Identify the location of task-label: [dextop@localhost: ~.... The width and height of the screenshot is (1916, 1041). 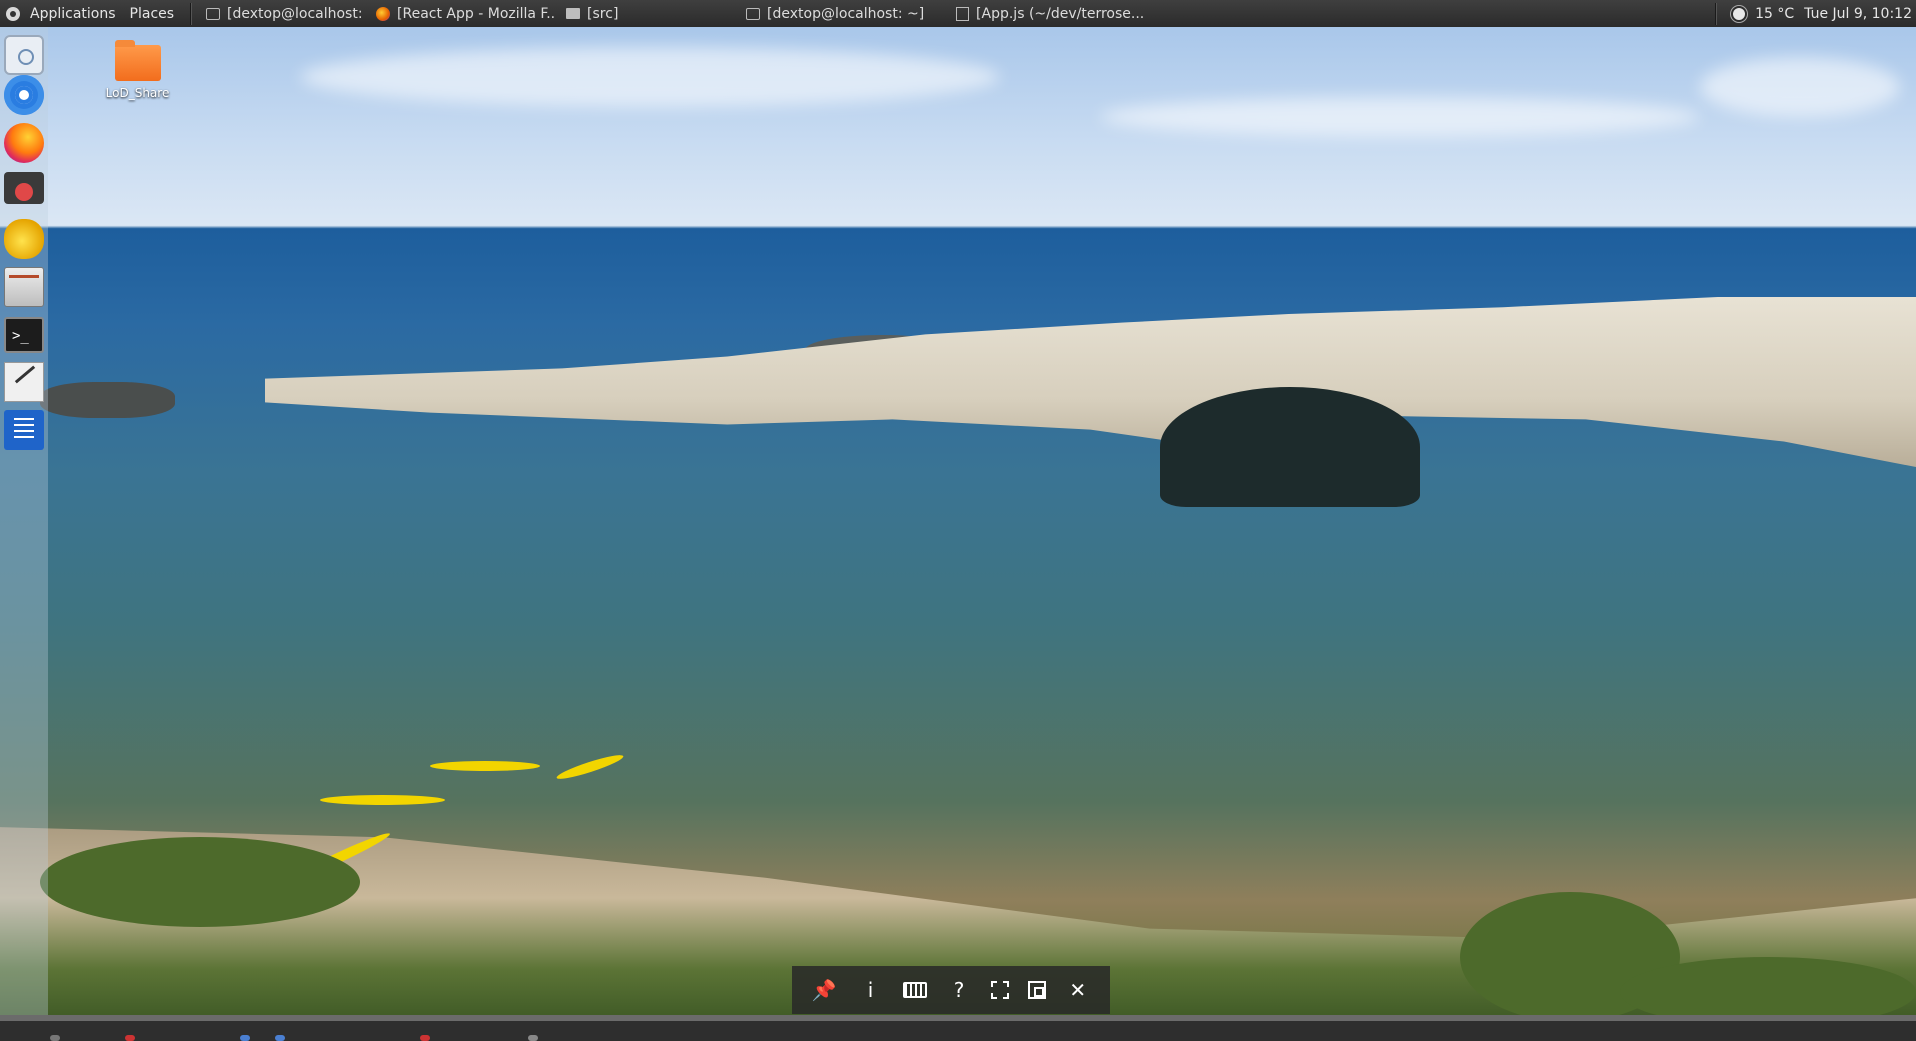
(295, 13).